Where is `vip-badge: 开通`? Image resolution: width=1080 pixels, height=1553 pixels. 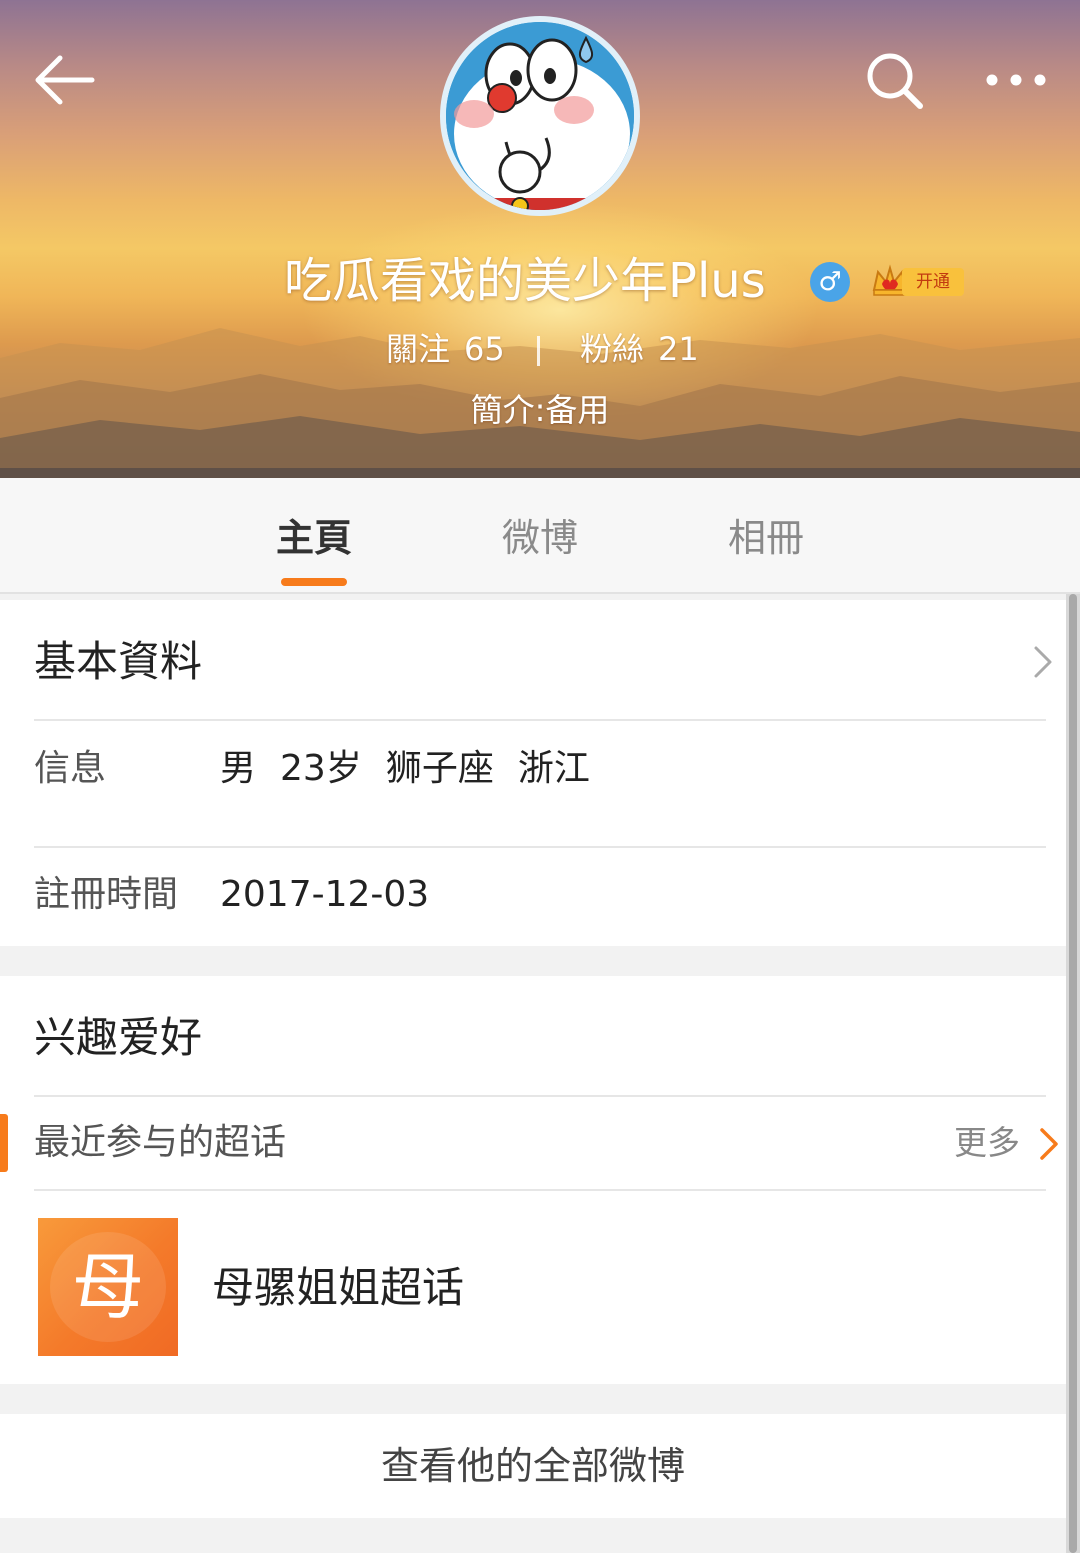
vip-badge: 开通 is located at coordinates (918, 280).